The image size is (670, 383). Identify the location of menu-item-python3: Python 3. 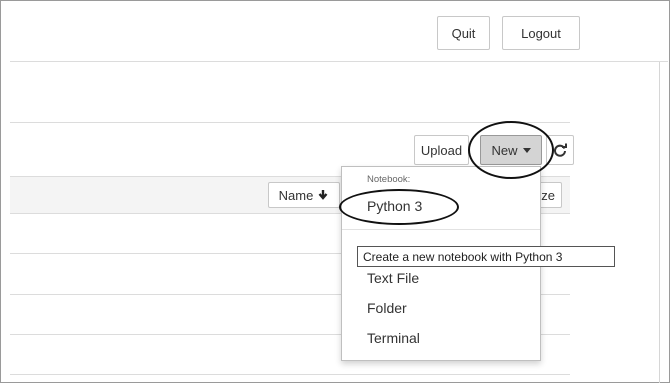
(394, 206).